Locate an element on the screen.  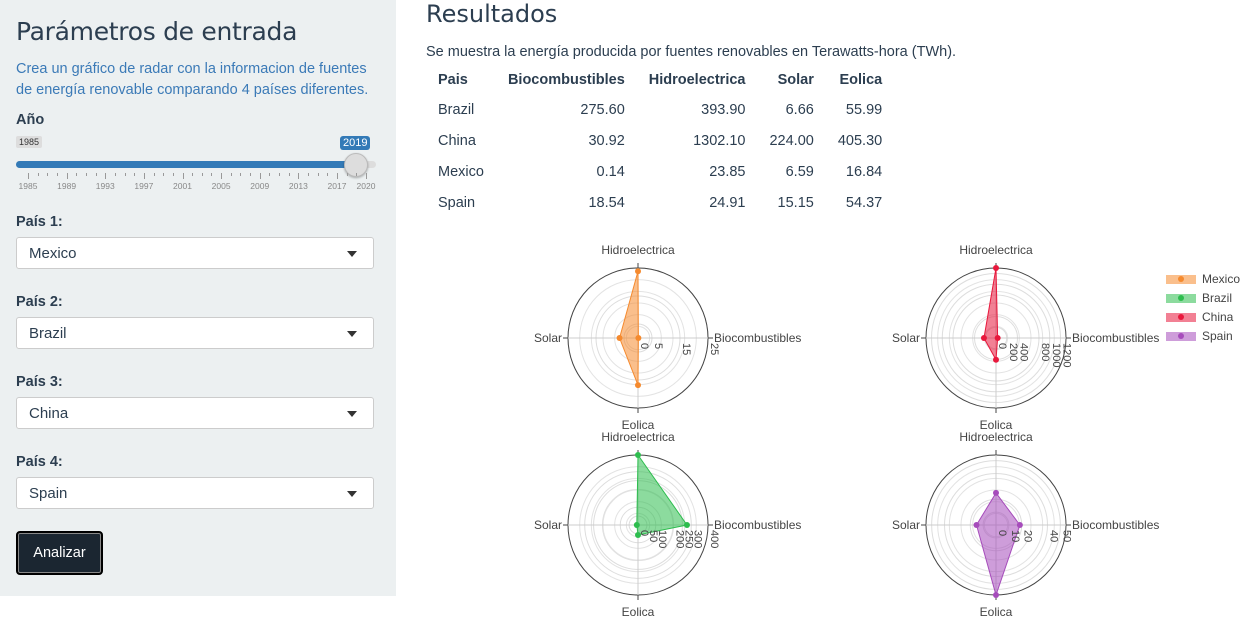
table-cell: 0.14 is located at coordinates (610, 171).